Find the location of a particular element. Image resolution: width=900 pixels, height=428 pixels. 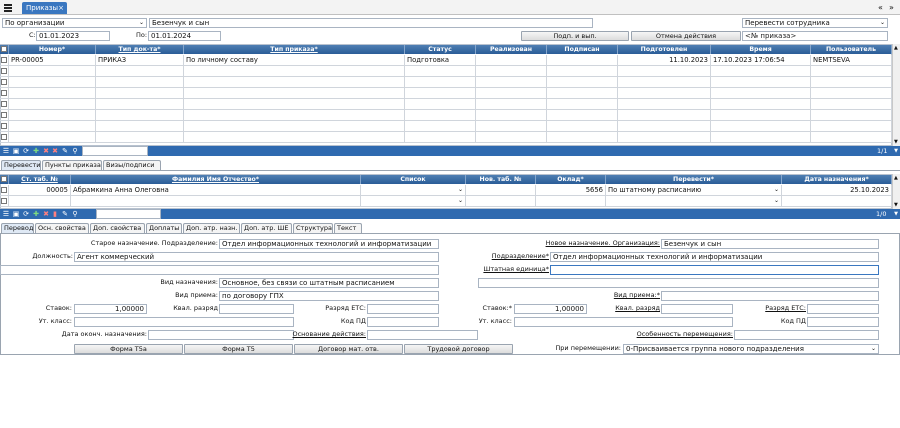

feature-field is located at coordinates (806, 335).